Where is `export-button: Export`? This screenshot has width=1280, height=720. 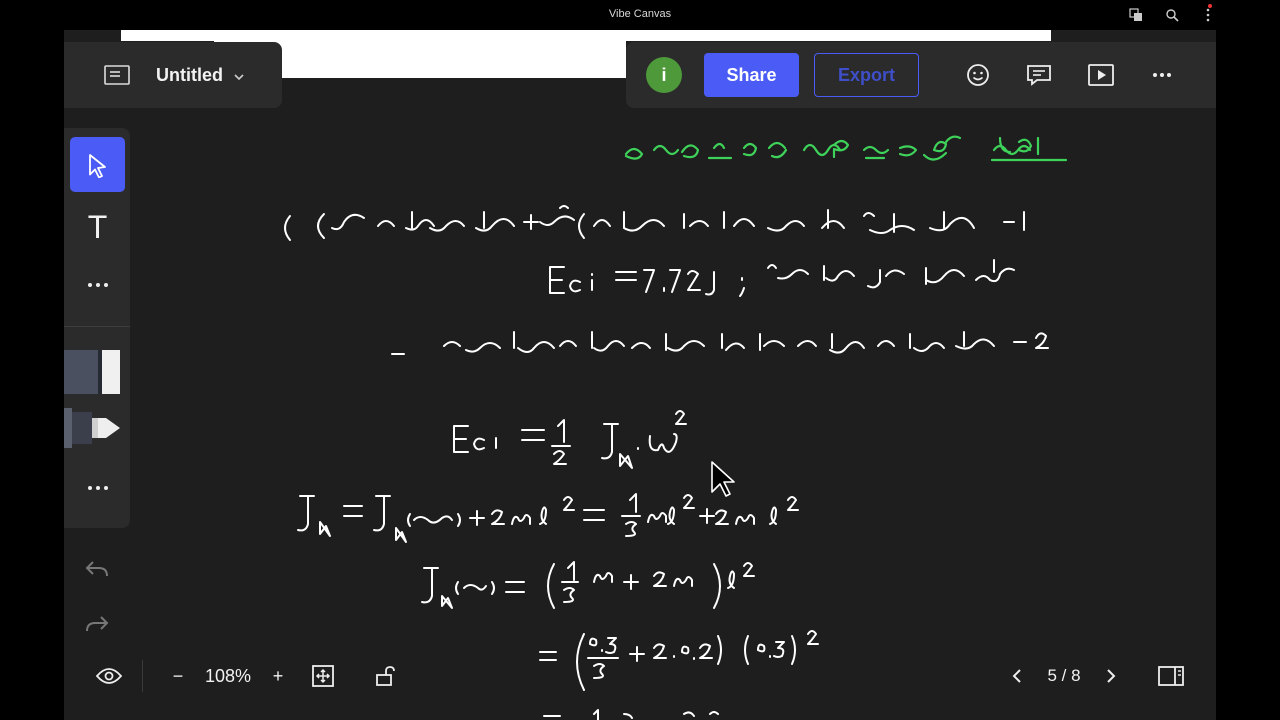 export-button: Export is located at coordinates (866, 75).